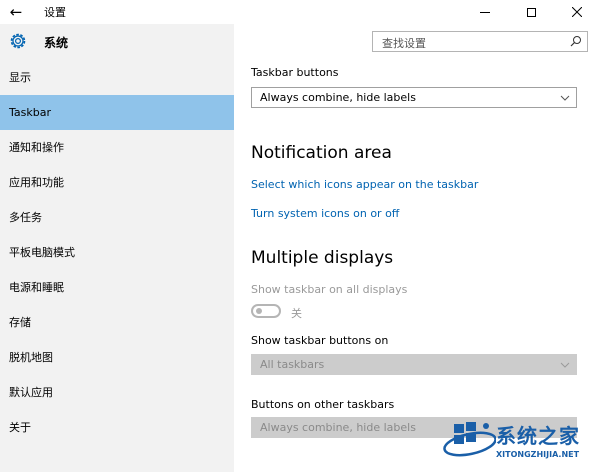 The width and height of the screenshot is (600, 472). What do you see at coordinates (404, 43) in the screenshot?
I see `search-placeholder: 查找设置` at bounding box center [404, 43].